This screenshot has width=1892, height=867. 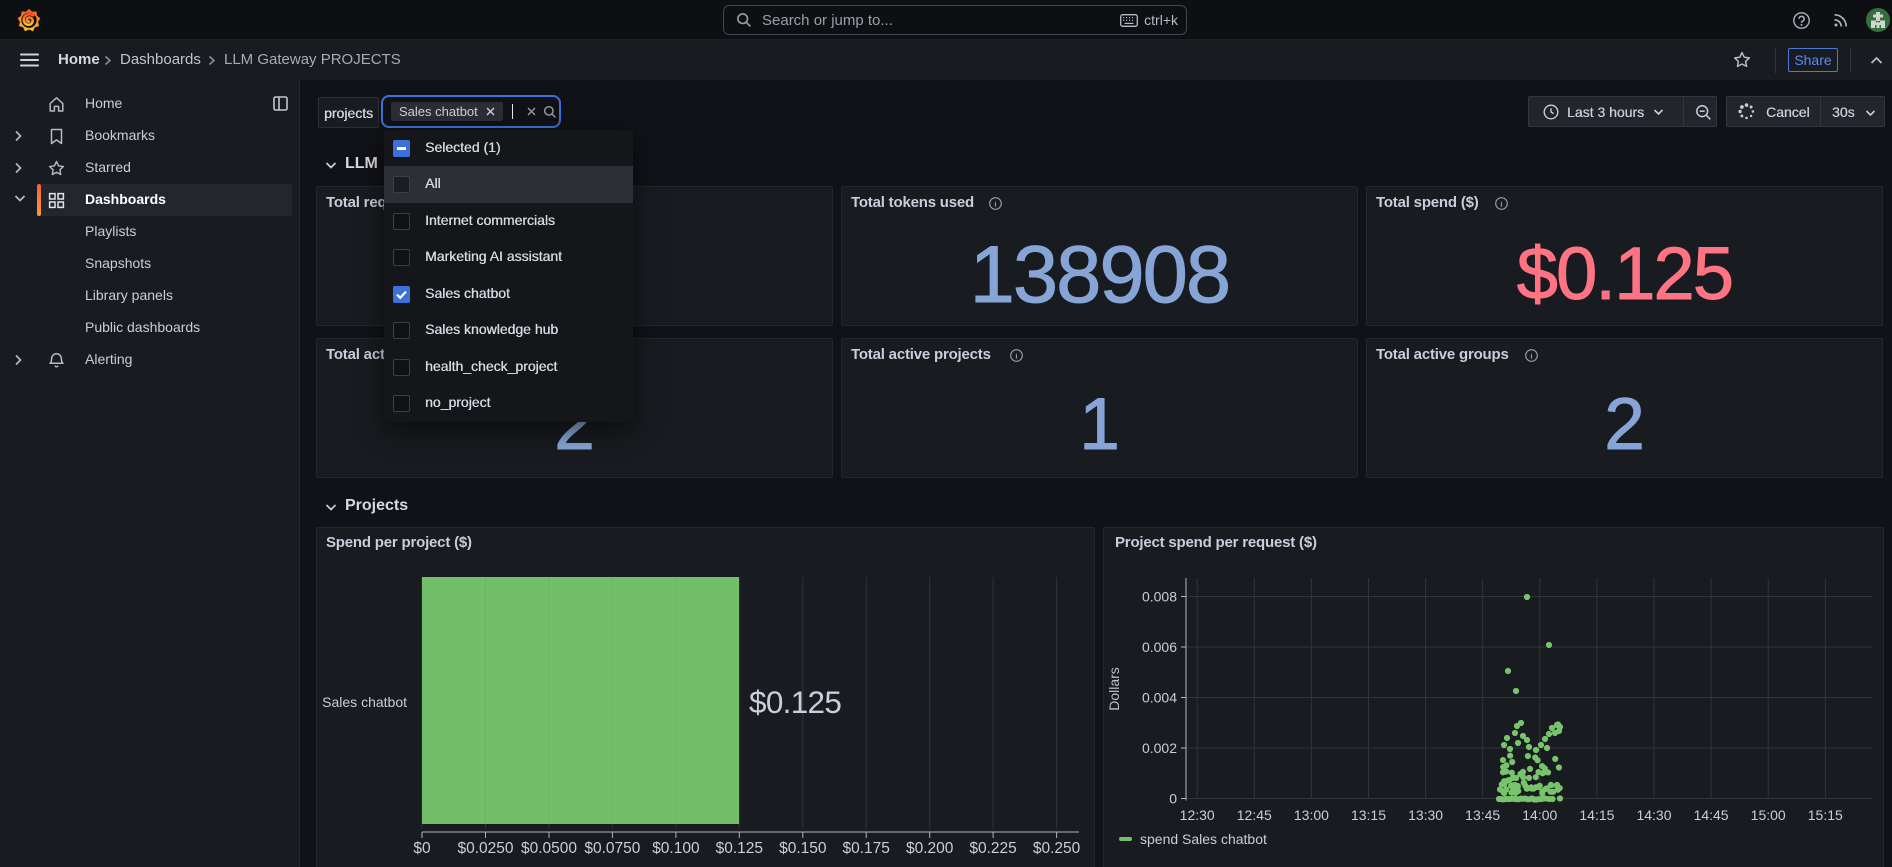 What do you see at coordinates (422, 848) in the screenshot?
I see `svg-text: $0` at bounding box center [422, 848].